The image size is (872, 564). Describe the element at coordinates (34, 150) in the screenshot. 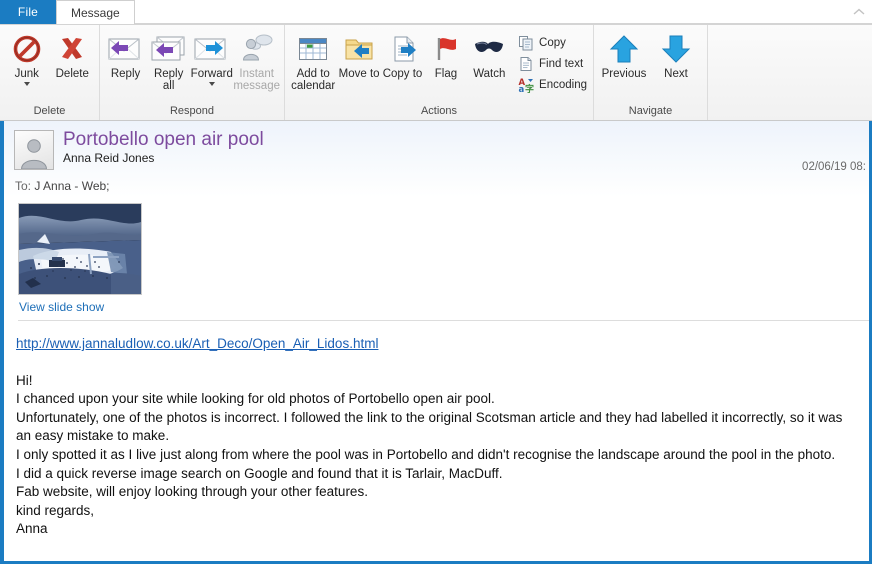

I see `contact-person-icon` at that location.